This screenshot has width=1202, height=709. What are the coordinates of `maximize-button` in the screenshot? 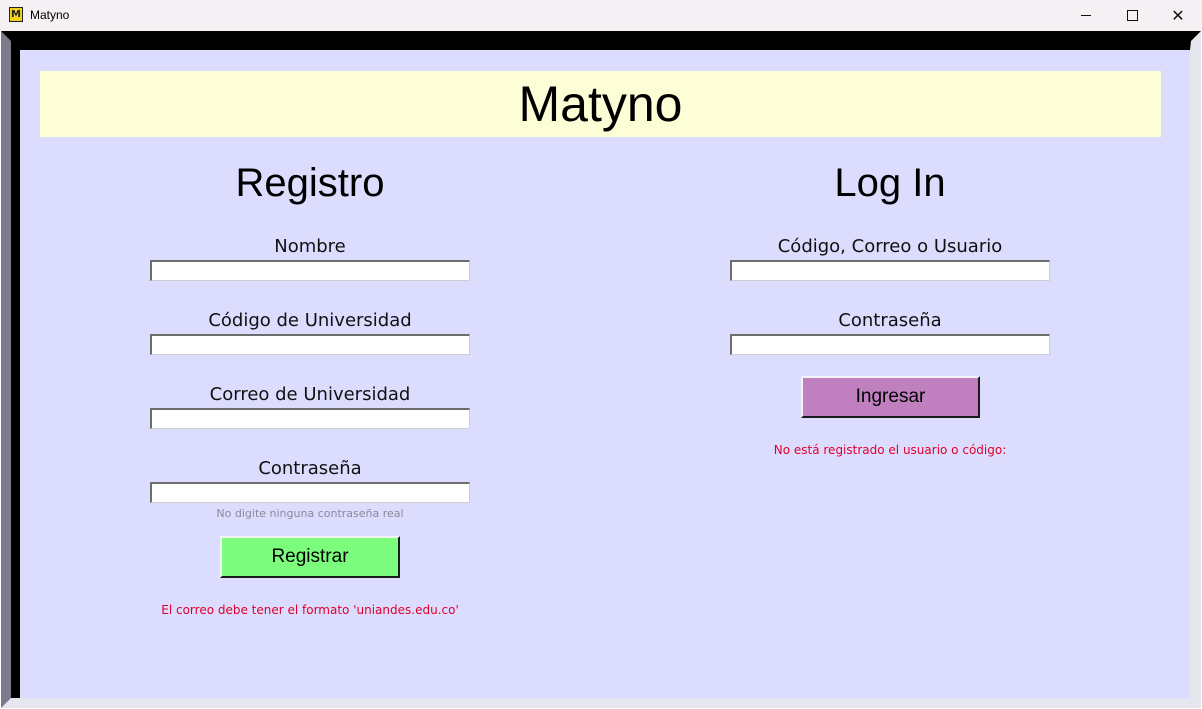 It's located at (1132, 15).